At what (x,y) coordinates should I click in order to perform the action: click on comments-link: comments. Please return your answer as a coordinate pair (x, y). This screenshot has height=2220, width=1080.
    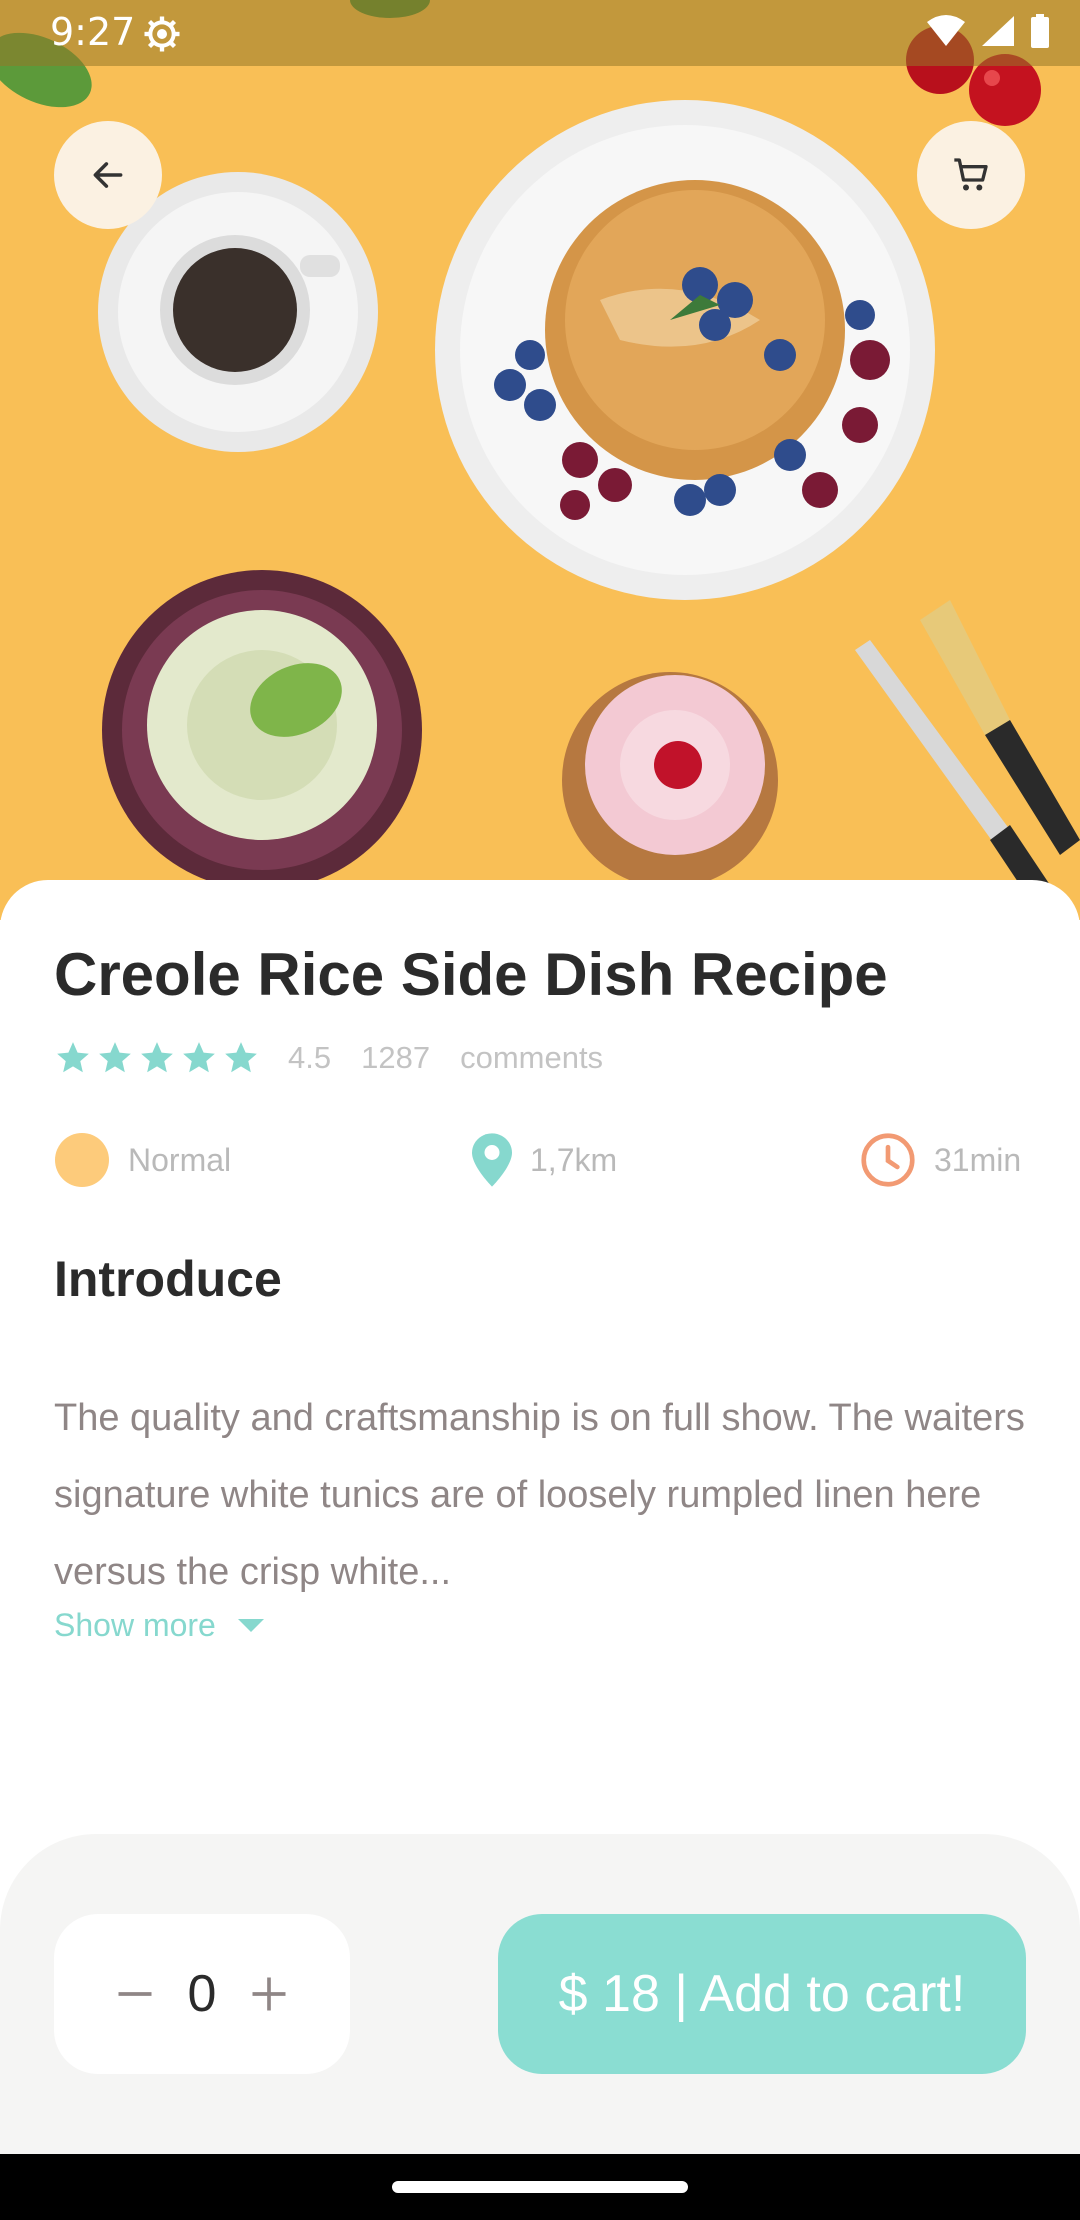
    Looking at the image, I should click on (531, 1058).